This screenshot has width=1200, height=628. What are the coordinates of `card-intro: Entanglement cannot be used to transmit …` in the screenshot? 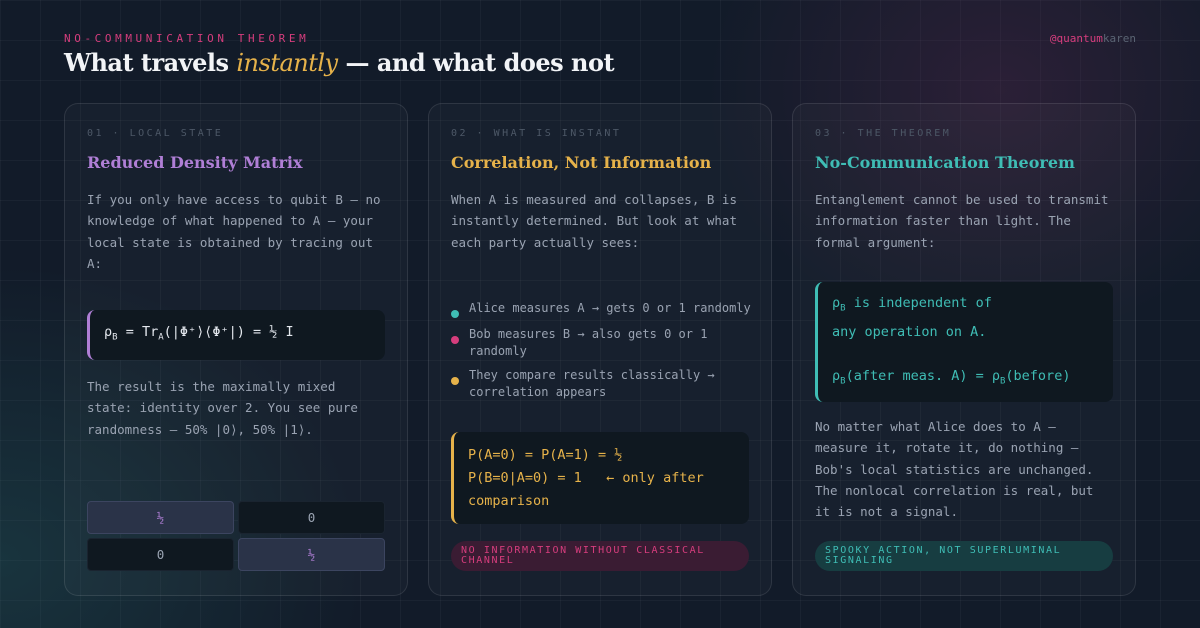 It's located at (962, 221).